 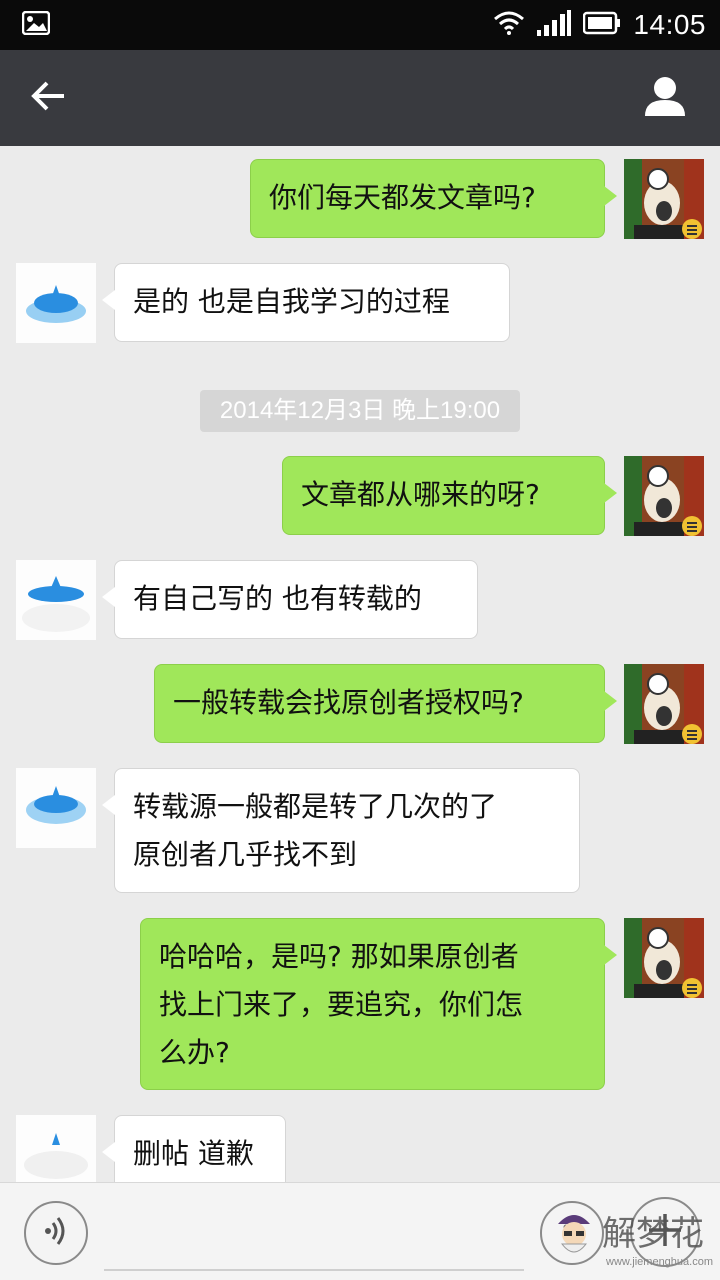 I want to click on message-bubble-received: 转载源一般都是转了几次的了 原创者几乎找不到, so click(x=341, y=830).